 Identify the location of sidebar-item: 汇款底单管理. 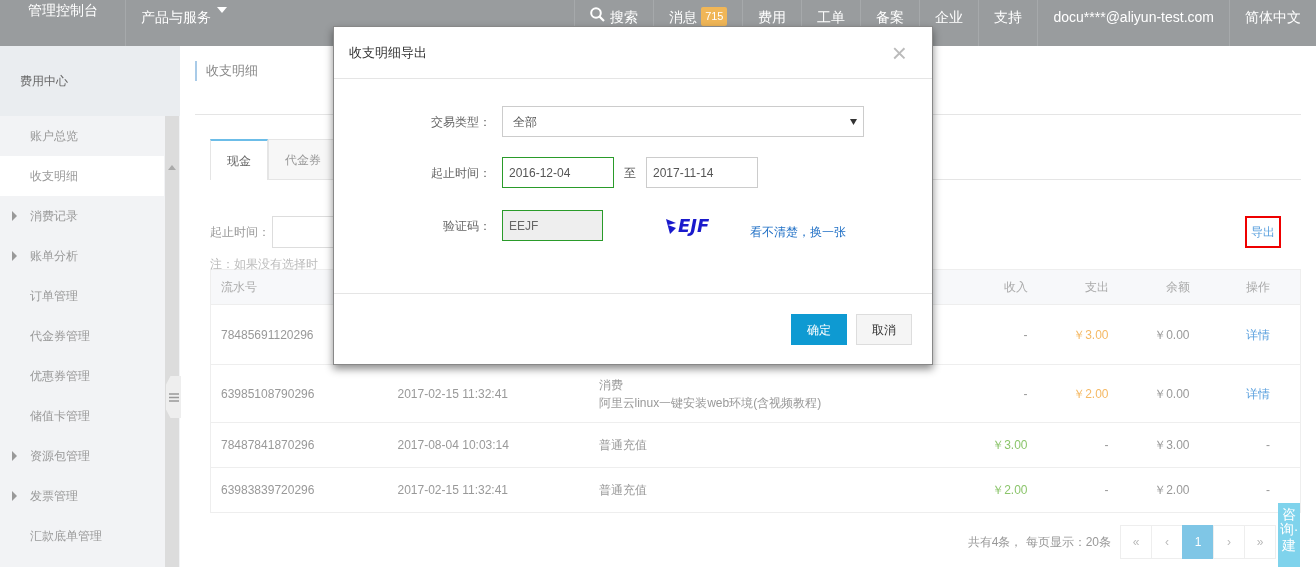
(82, 536).